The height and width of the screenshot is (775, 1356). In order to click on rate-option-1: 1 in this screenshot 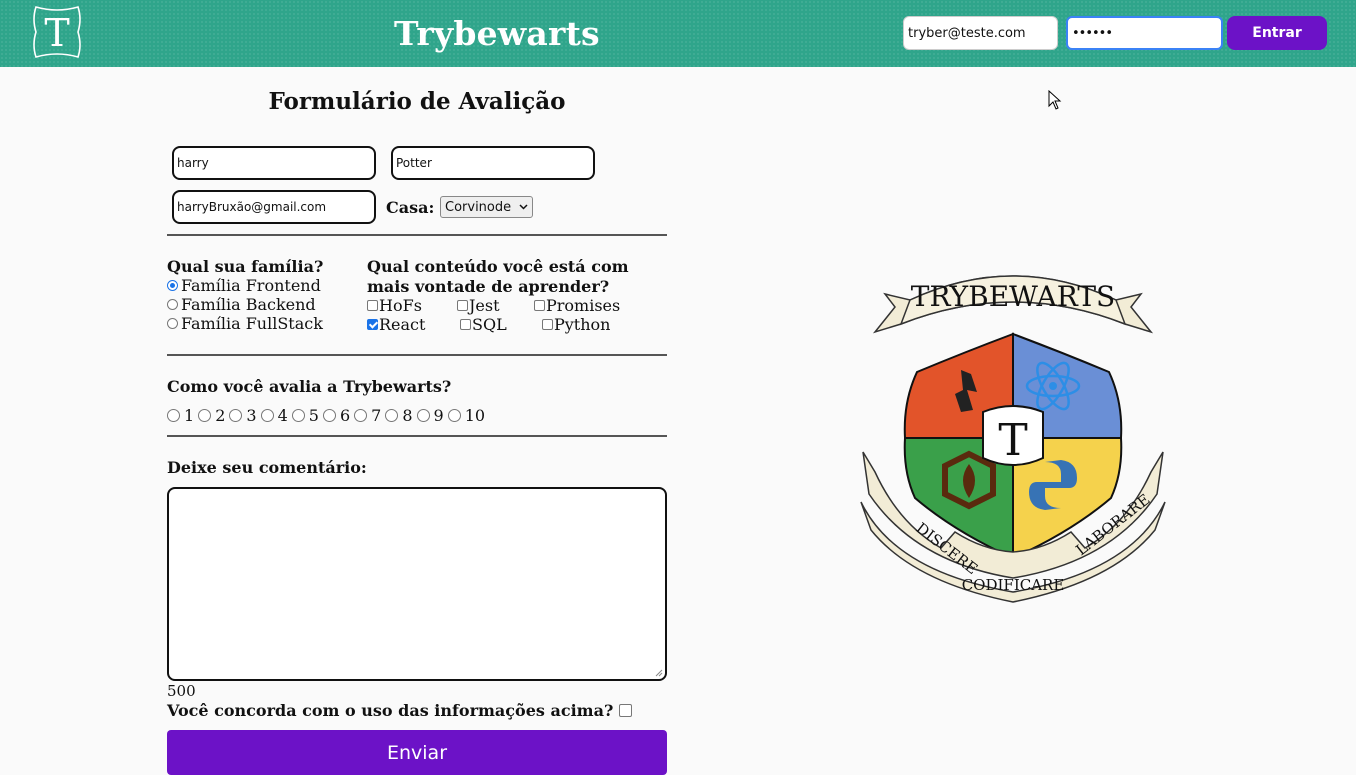, I will do `click(180, 415)`.